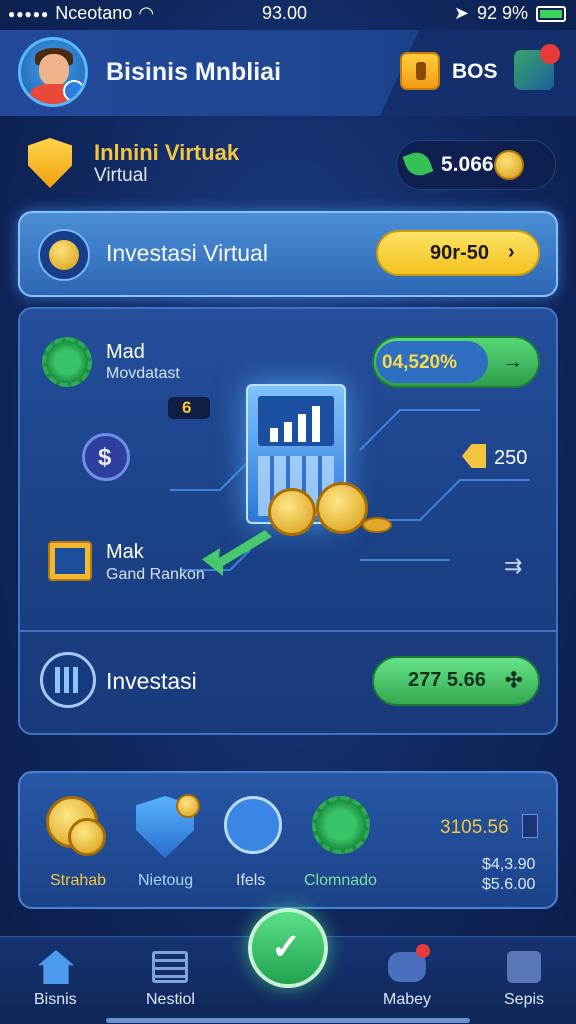 The height and width of the screenshot is (1024, 576). I want to click on chevron-right-icon: ›, so click(511, 252).